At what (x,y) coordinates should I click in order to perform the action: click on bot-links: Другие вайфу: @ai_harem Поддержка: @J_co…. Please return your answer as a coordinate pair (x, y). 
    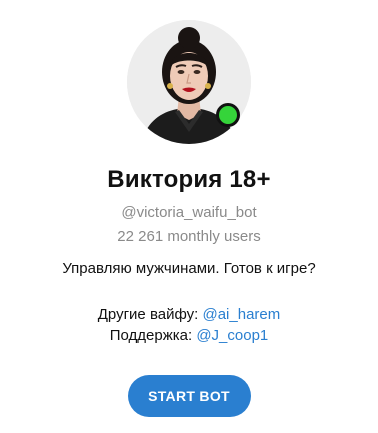
    Looking at the image, I should click on (189, 325).